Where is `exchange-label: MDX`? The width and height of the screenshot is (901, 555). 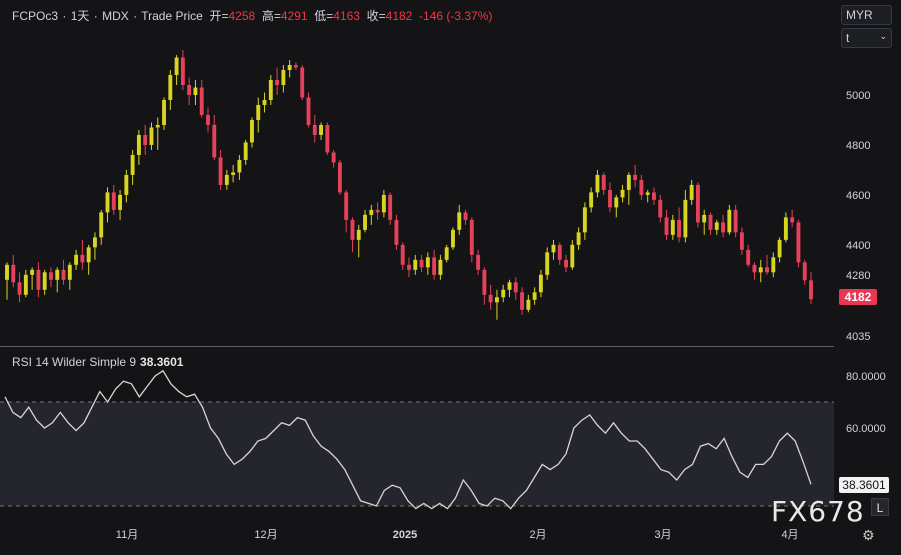
exchange-label: MDX is located at coordinates (115, 16).